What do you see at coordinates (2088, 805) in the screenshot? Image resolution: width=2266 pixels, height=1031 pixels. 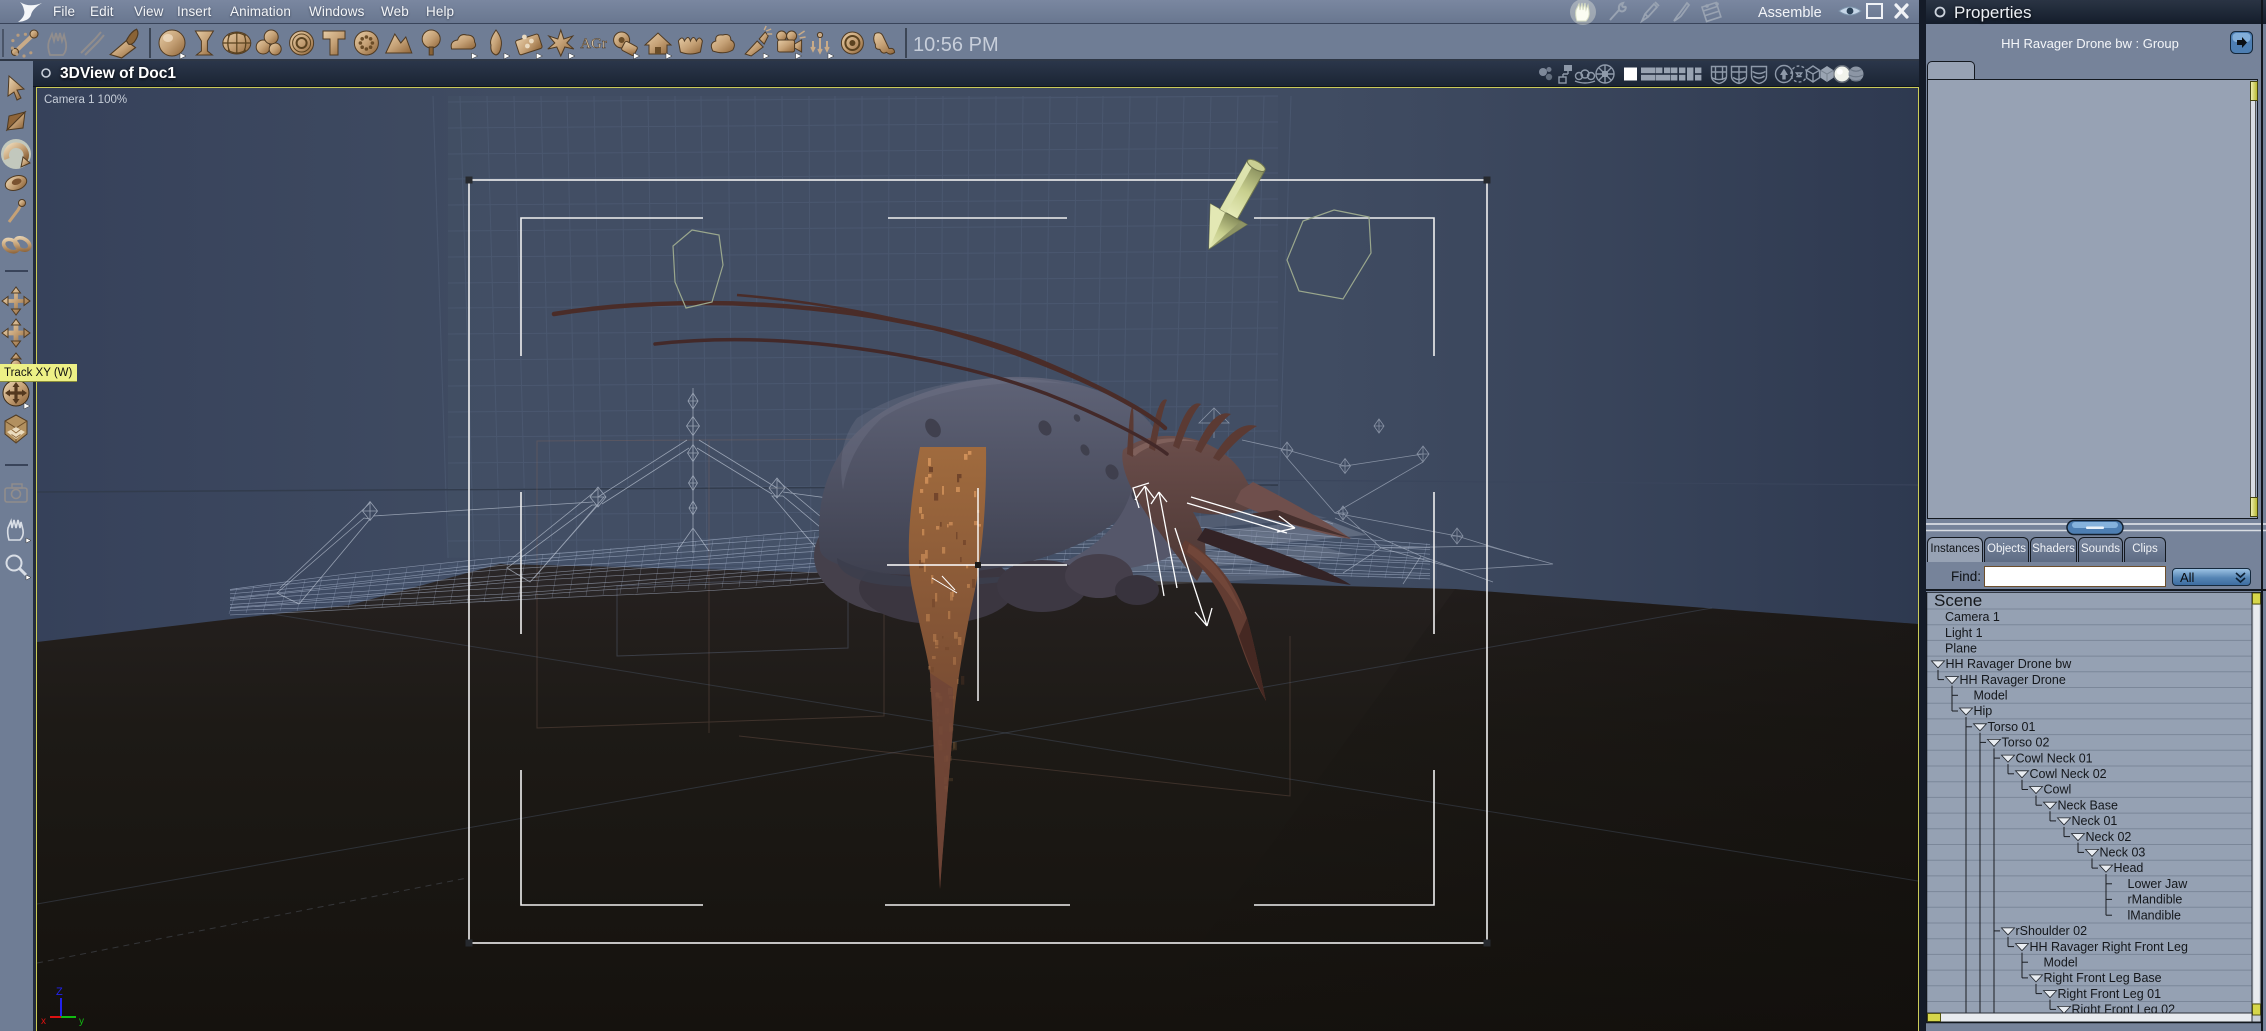 I see `svg-text: Neck Base` at bounding box center [2088, 805].